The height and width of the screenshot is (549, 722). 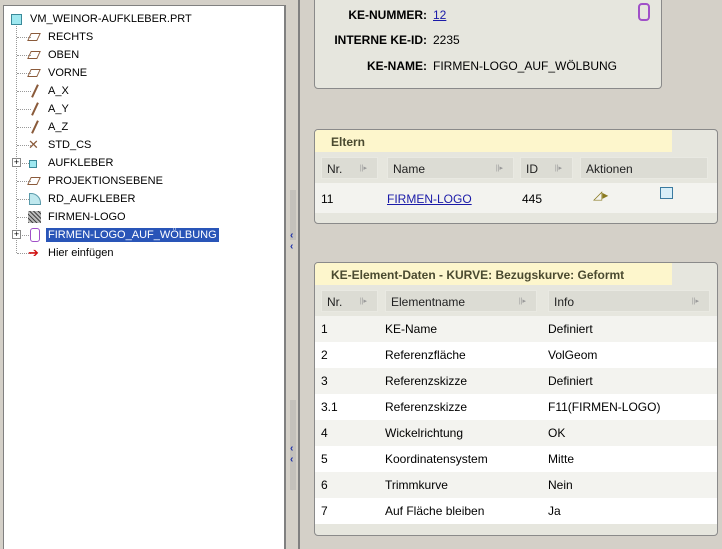 I want to click on tree-item: RECHTS, so click(x=61, y=37).